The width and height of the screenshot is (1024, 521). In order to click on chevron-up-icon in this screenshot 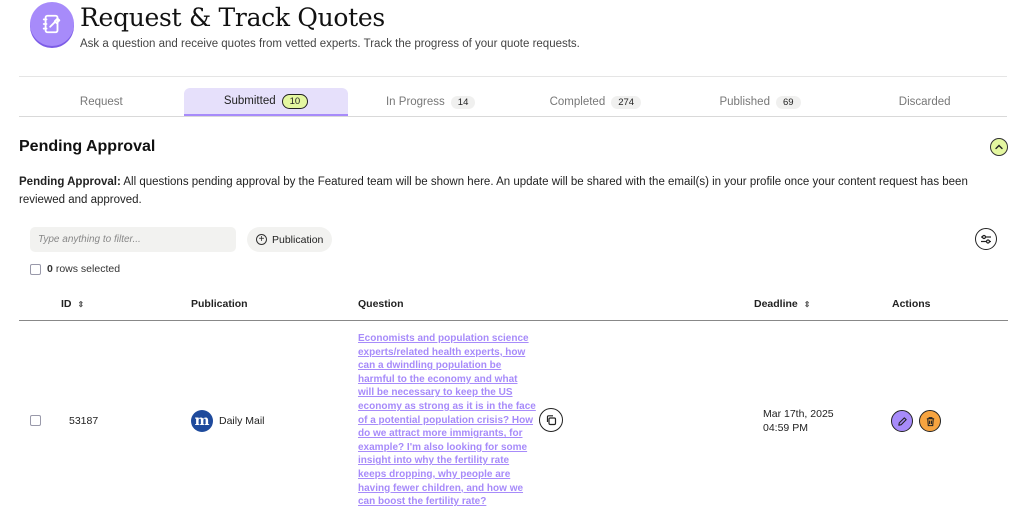, I will do `click(999, 147)`.